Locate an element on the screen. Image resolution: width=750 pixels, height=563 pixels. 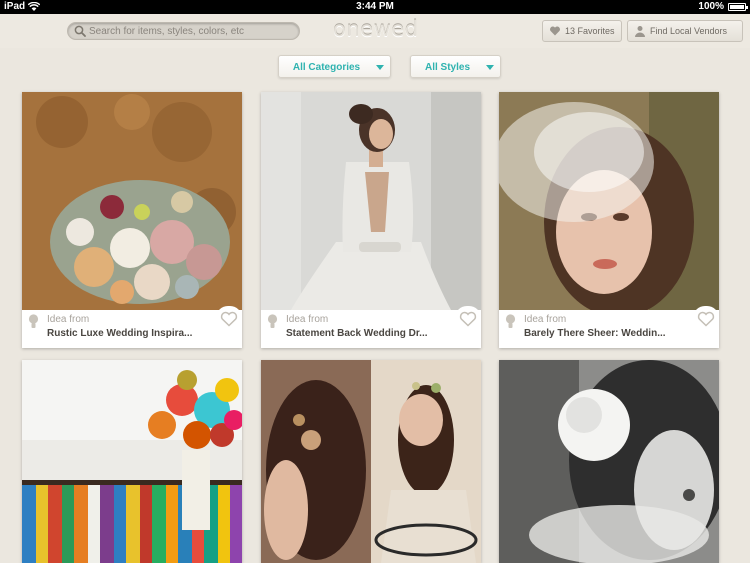
status-bar: iPad 3:44 PM 100% is located at coordinates (375, 7).